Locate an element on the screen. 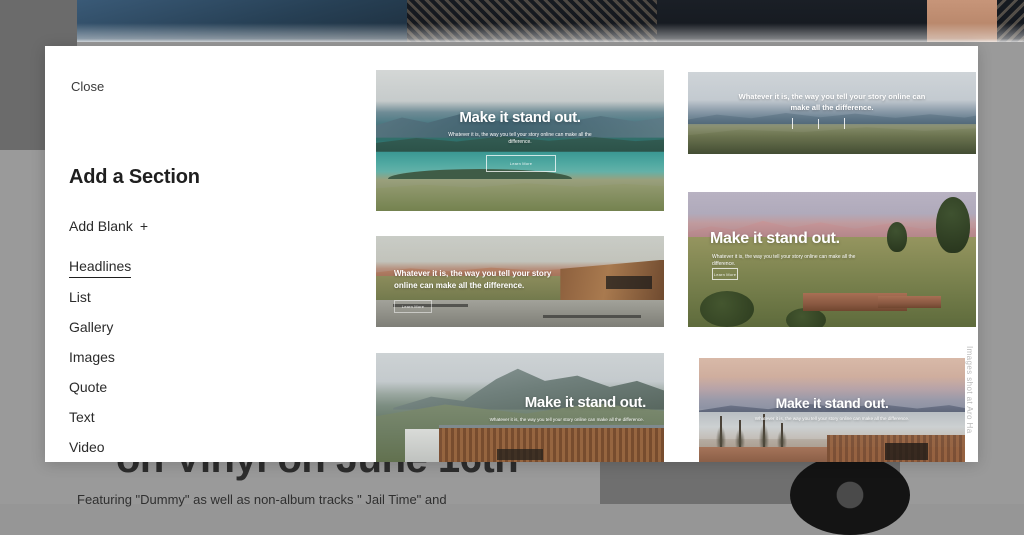  sidebar-item-label: List is located at coordinates (80, 297).